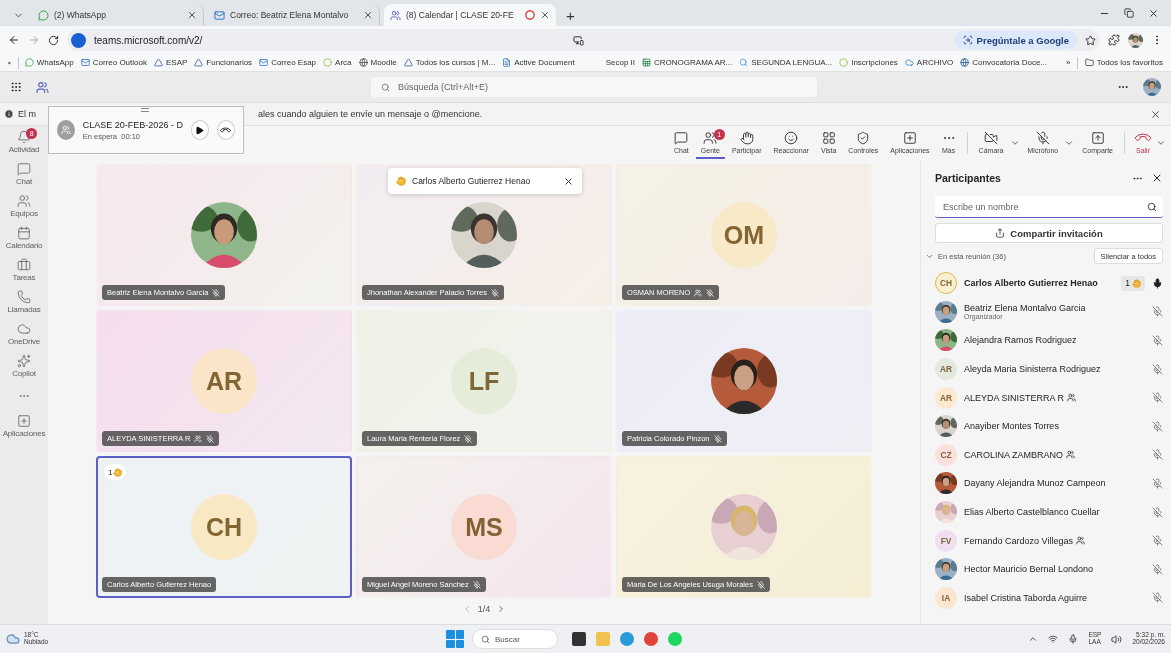 The width and height of the screenshot is (1171, 653). Describe the element at coordinates (199, 62) in the screenshot. I see `triangle-icon` at that location.